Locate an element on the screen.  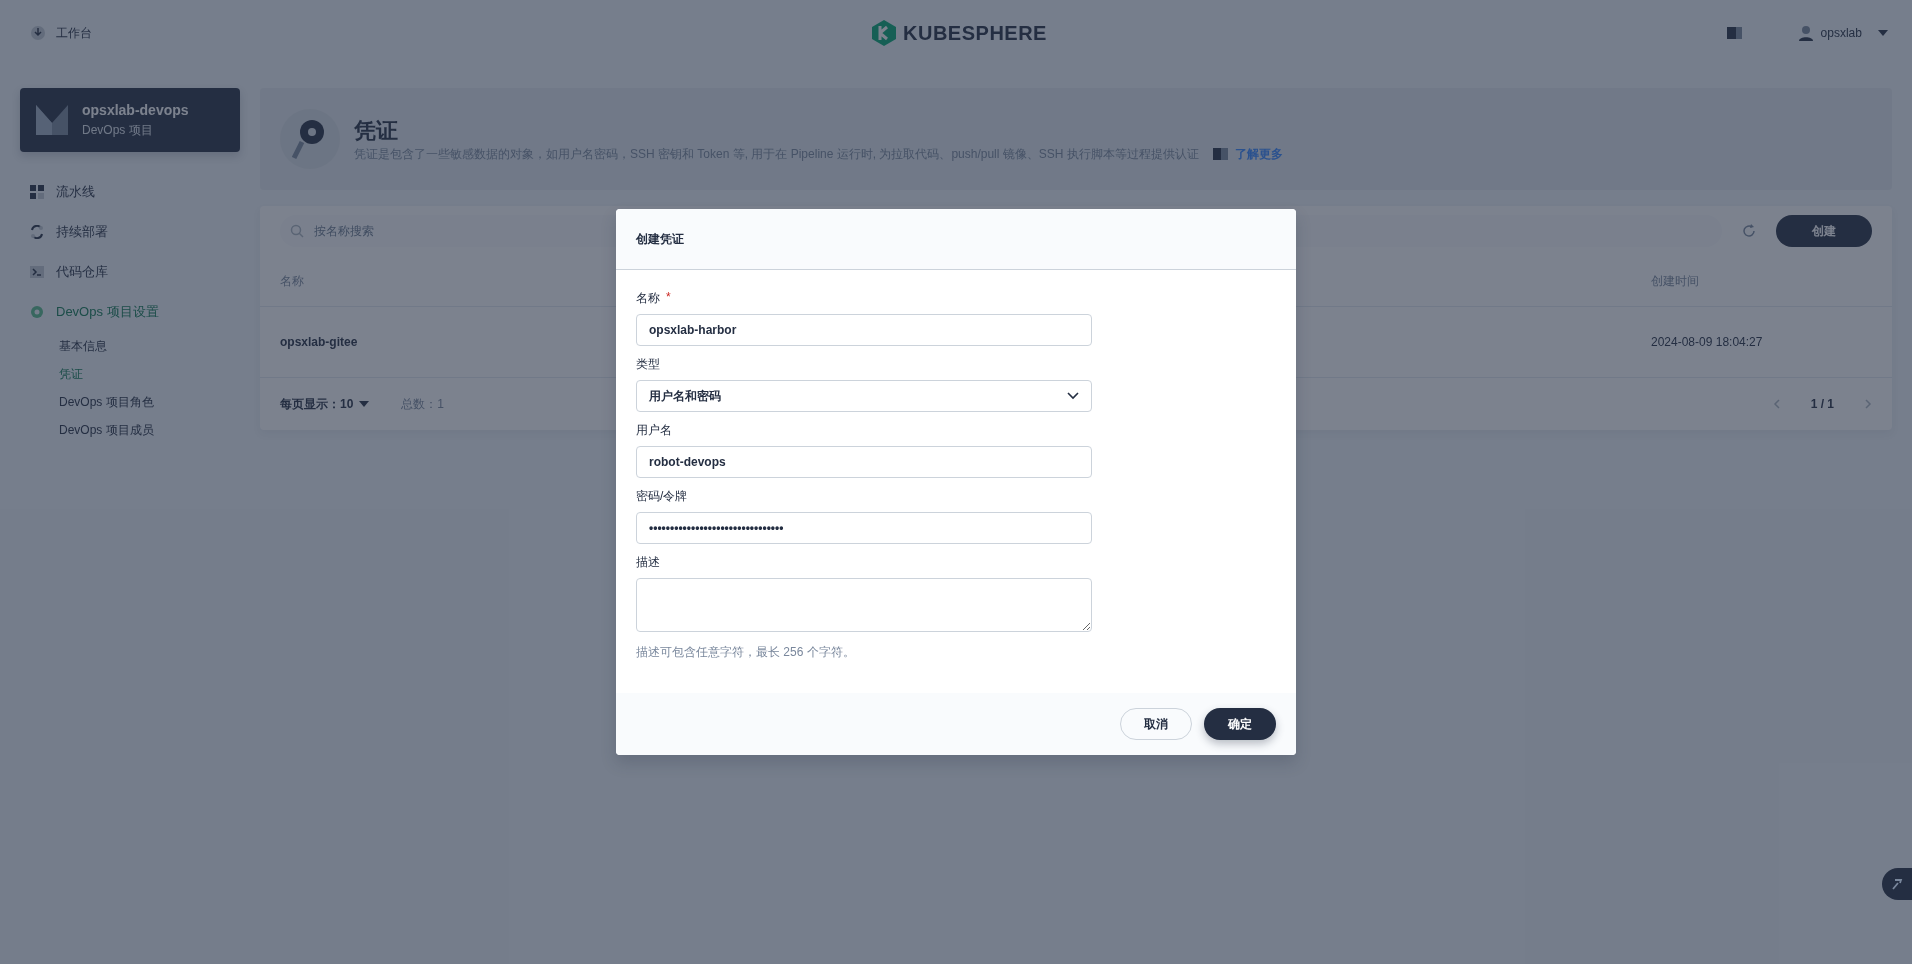
page-title: 凭证 is located at coordinates (376, 130).